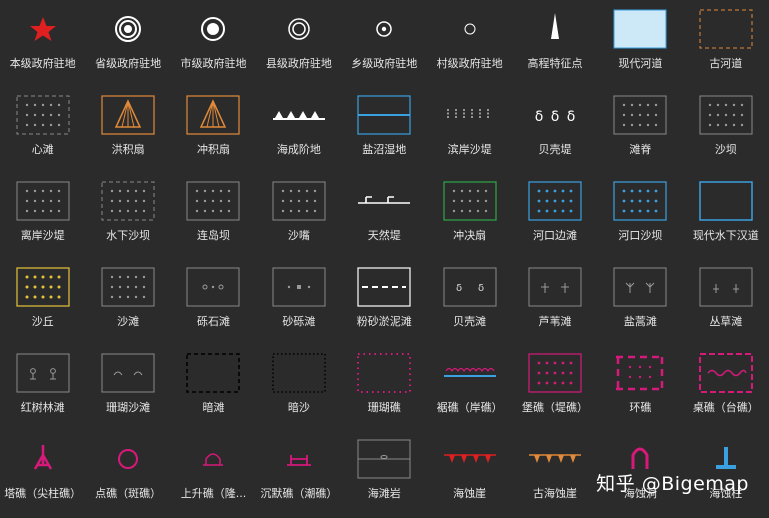 The width and height of the screenshot is (769, 518). What do you see at coordinates (299, 373) in the screenshot?
I see `black-dotted-box-icon` at bounding box center [299, 373].